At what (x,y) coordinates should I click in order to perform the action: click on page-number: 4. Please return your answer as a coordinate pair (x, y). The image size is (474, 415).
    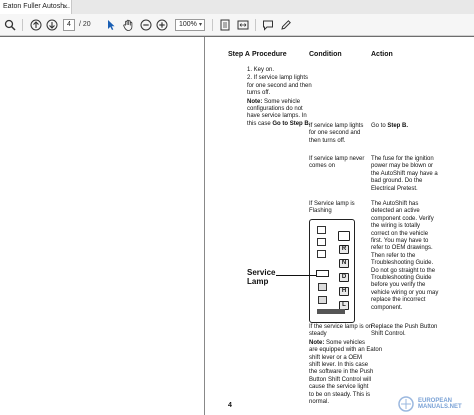
    Looking at the image, I should click on (230, 405).